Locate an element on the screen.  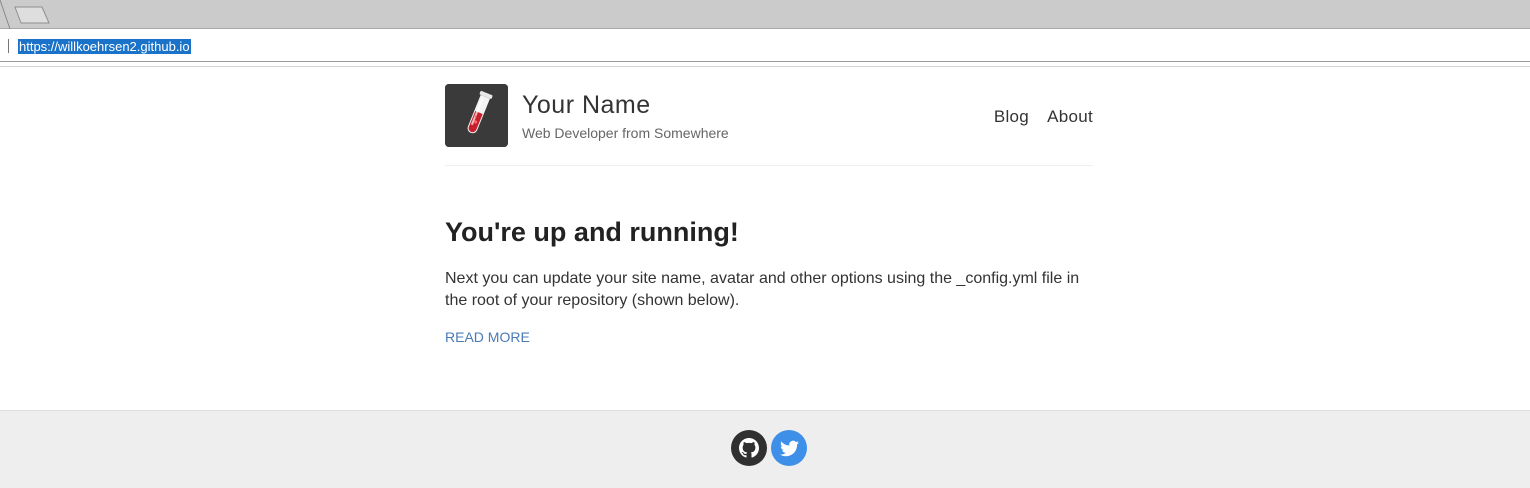
address-bar: https://willkoehrsen2.github.io is located at coordinates (765, 45).